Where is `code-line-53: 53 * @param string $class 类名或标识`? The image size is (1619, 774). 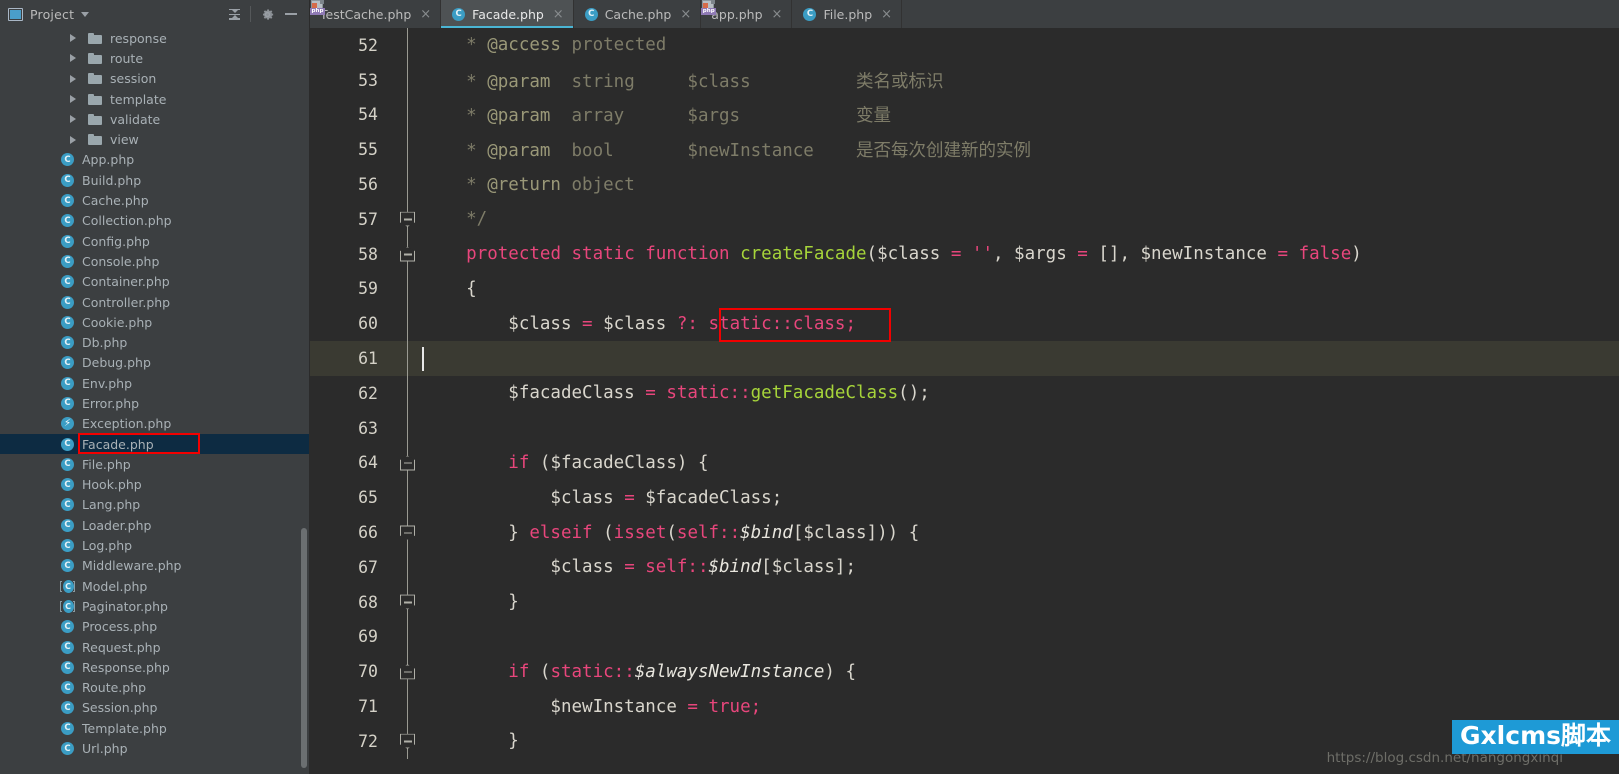 code-line-53: 53 * @param string $class 类名或标识 is located at coordinates (964, 80).